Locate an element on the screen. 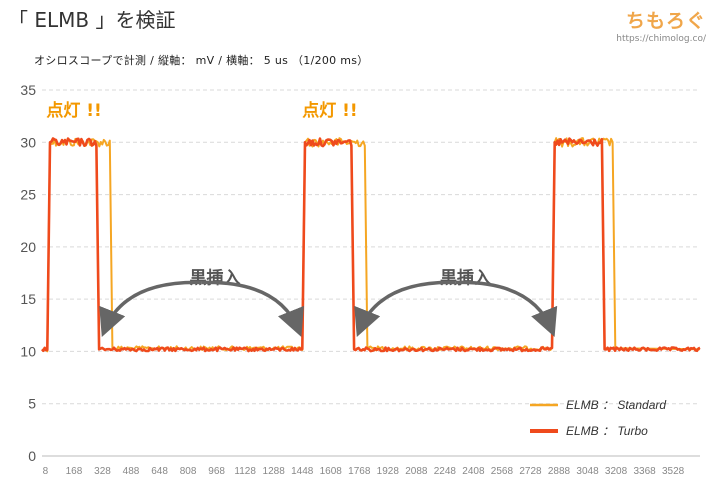 This screenshot has width=718, height=493. y-tick-label: 20 is located at coordinates (28, 247).